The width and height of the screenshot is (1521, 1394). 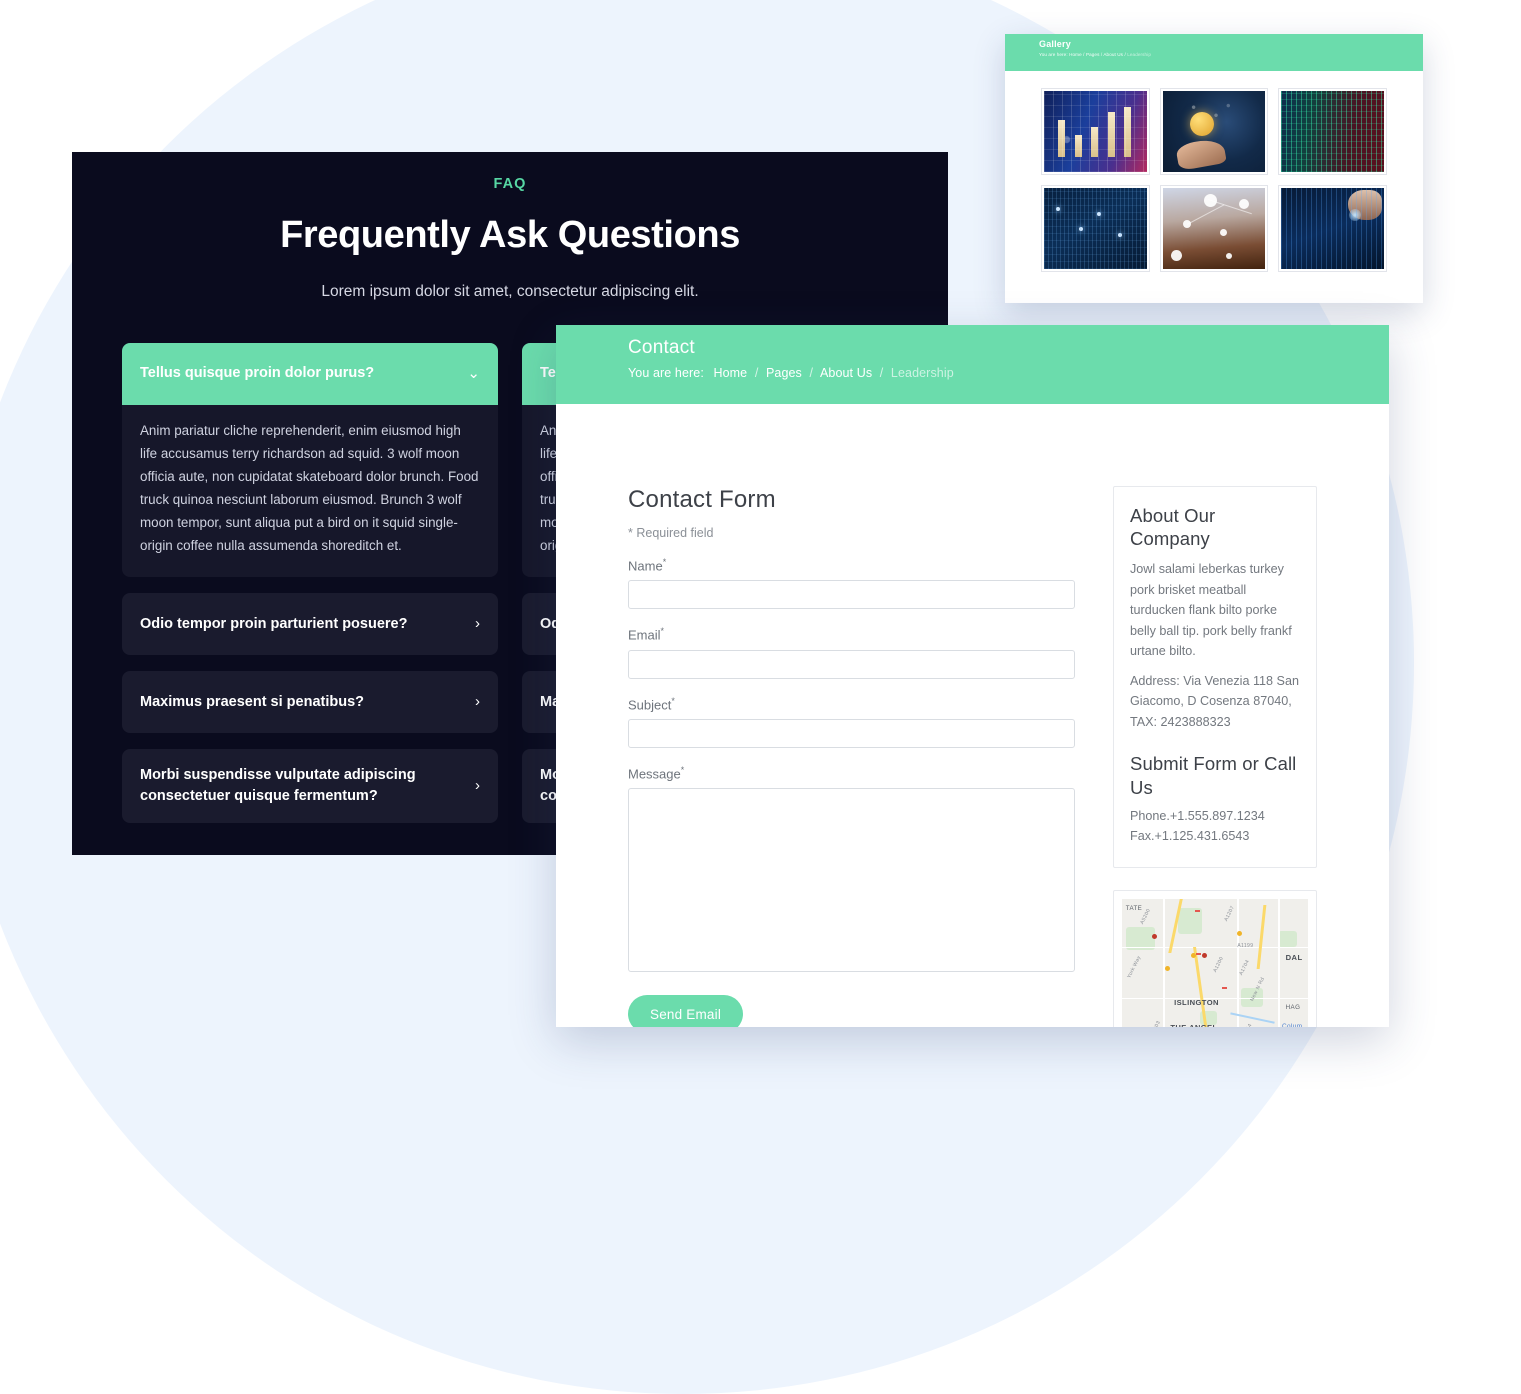 What do you see at coordinates (1244, 968) in the screenshot?
I see `map-road-a1704: A1704` at bounding box center [1244, 968].